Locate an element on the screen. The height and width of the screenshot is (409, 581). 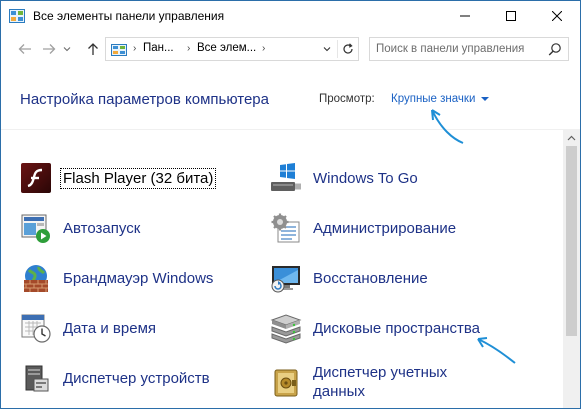
item-label: Дата и время is located at coordinates (110, 328).